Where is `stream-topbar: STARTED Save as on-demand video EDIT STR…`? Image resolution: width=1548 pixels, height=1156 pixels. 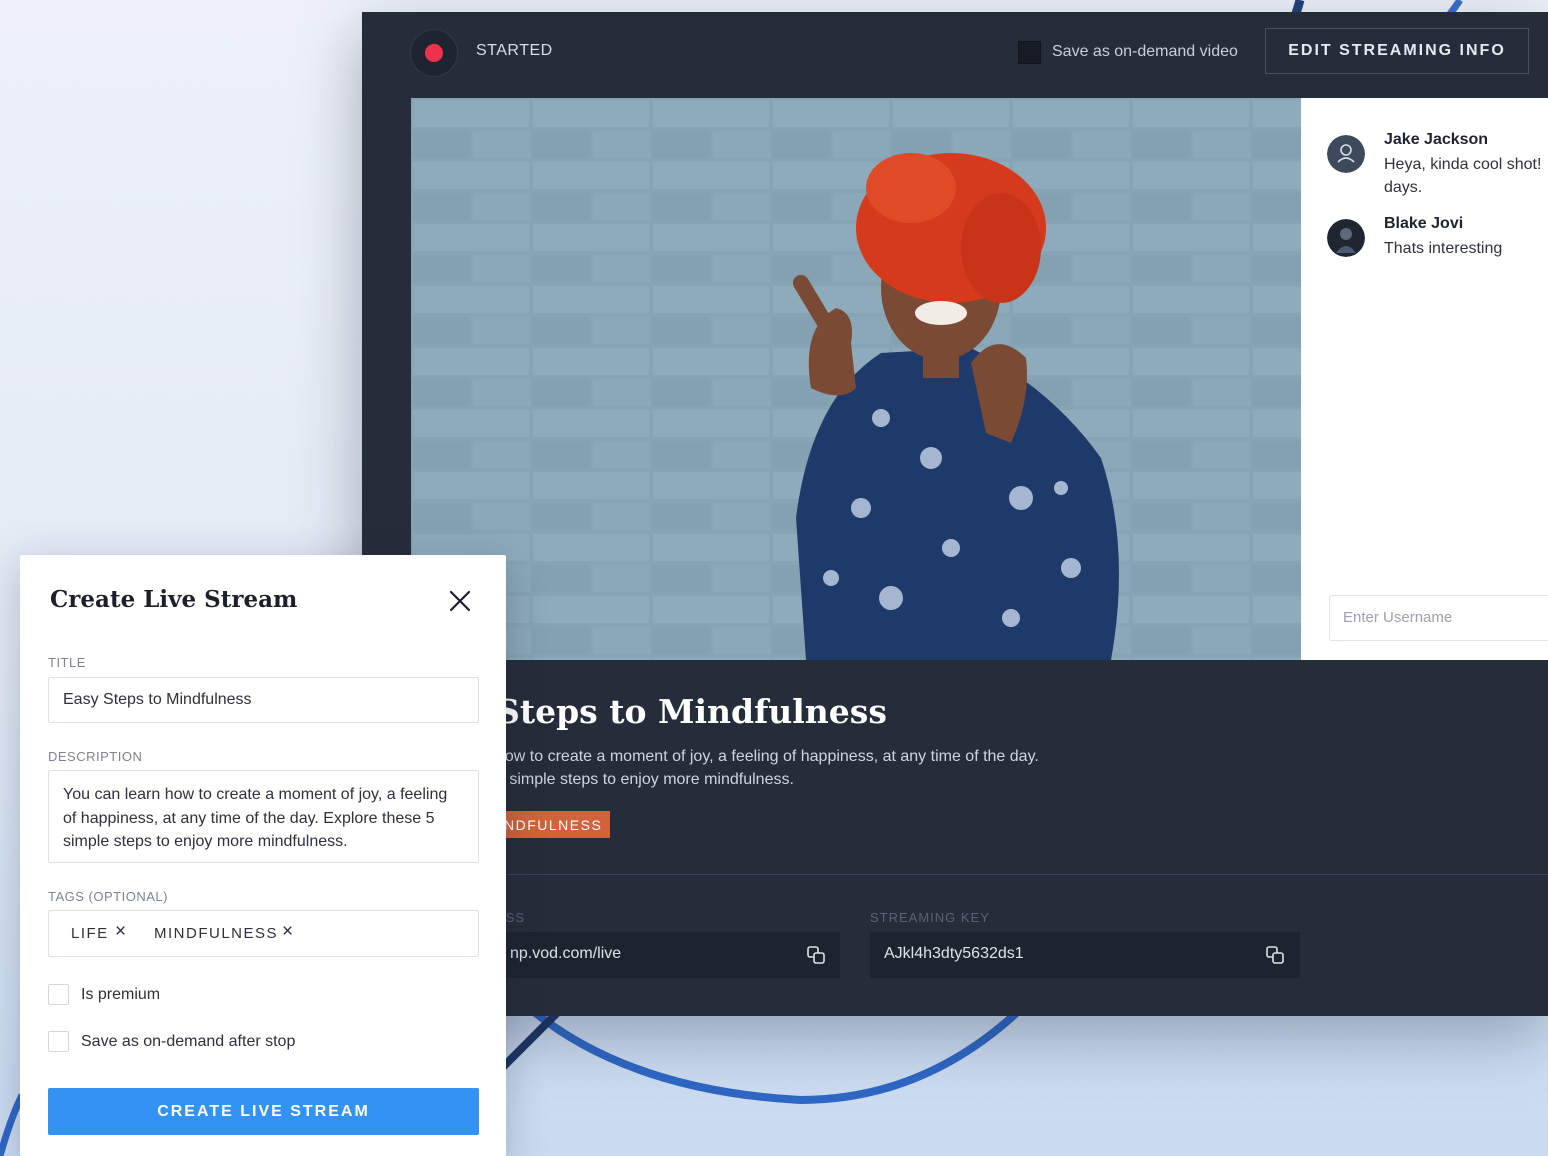
stream-topbar: STARTED Save as on-demand video EDIT STR… is located at coordinates (955, 55).